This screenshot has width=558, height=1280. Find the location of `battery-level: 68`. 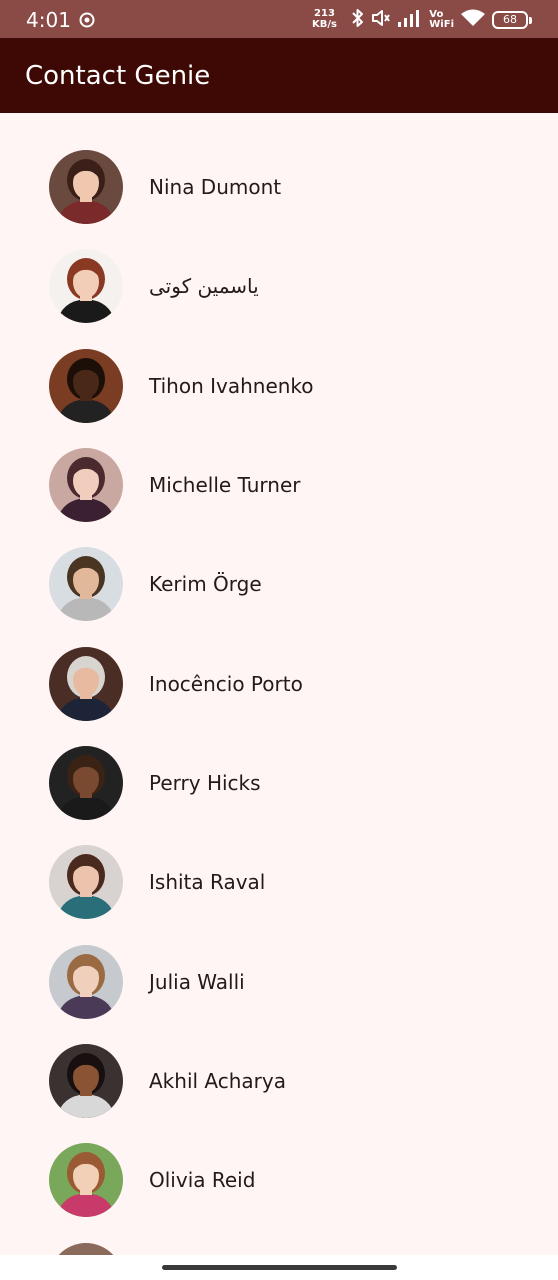

battery-level: 68 is located at coordinates (510, 19).